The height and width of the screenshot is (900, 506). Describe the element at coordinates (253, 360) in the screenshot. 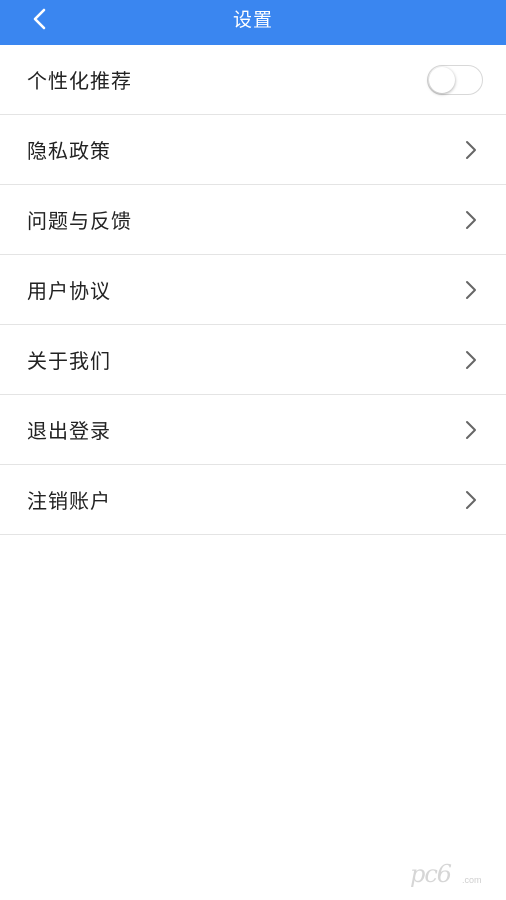

I see `settings-item-about-us: 关于我们` at that location.